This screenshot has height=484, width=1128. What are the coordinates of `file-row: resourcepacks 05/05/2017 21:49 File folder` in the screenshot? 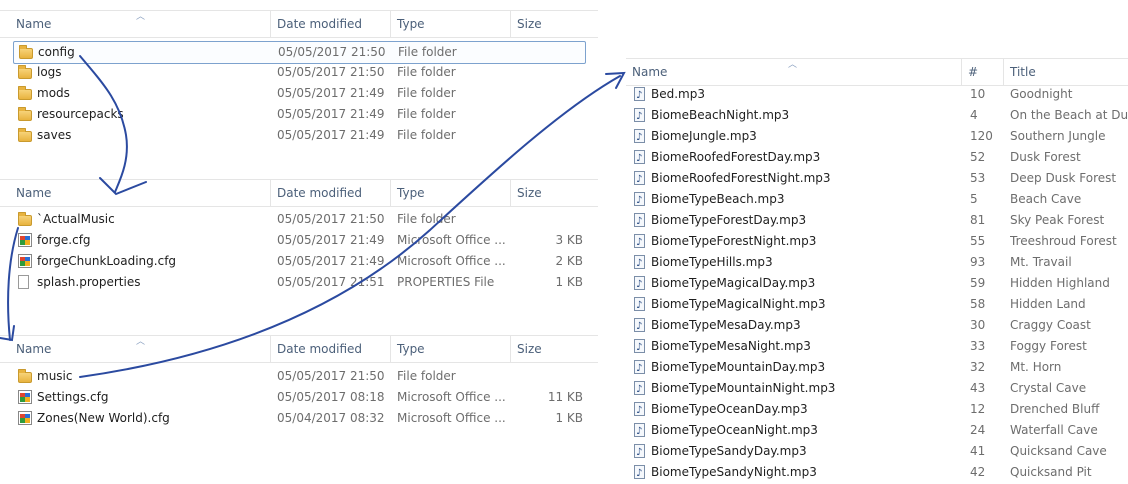 It's located at (299, 114).